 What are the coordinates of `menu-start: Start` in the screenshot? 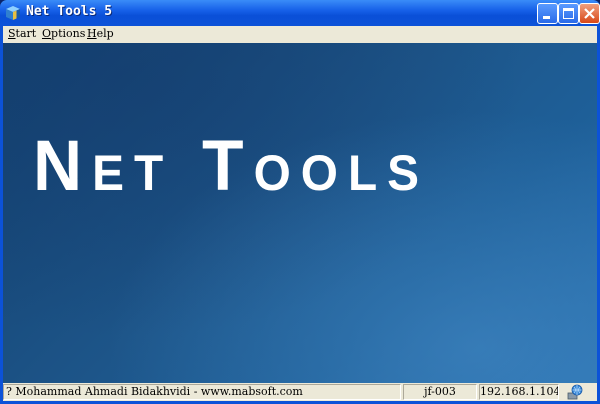 It's located at (22, 33).